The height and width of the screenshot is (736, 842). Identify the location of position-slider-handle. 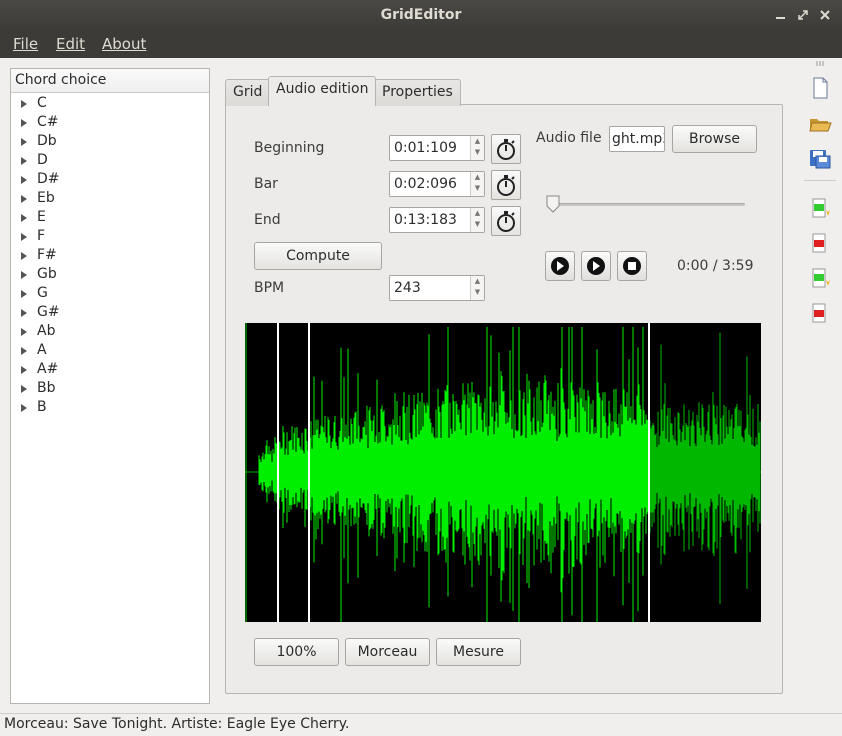
(553, 204).